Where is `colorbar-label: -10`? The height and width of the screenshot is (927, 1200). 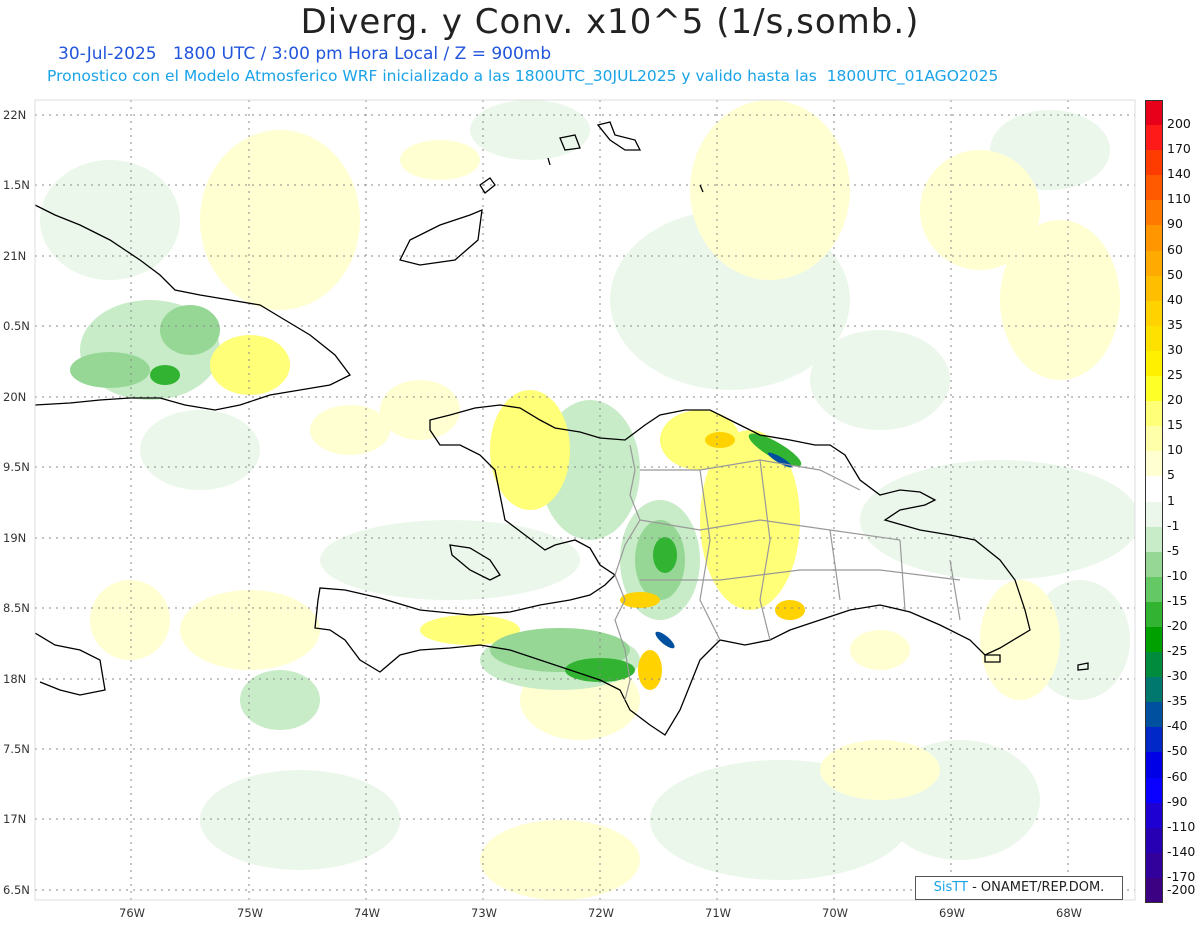 colorbar-label: -10 is located at coordinates (1177, 575).